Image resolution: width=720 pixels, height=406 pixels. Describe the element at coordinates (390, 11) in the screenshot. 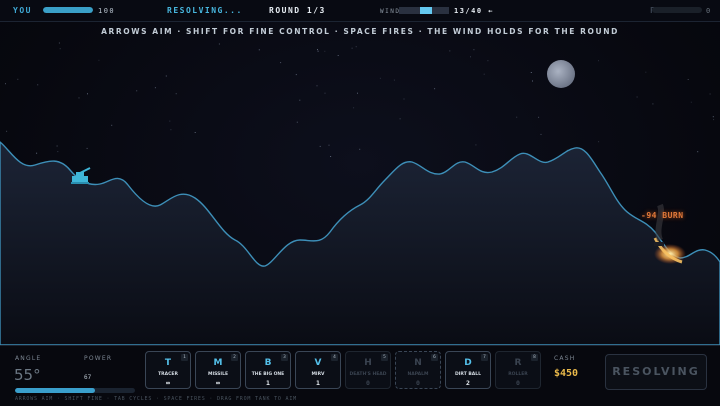

I see `wind-label: WIND` at that location.